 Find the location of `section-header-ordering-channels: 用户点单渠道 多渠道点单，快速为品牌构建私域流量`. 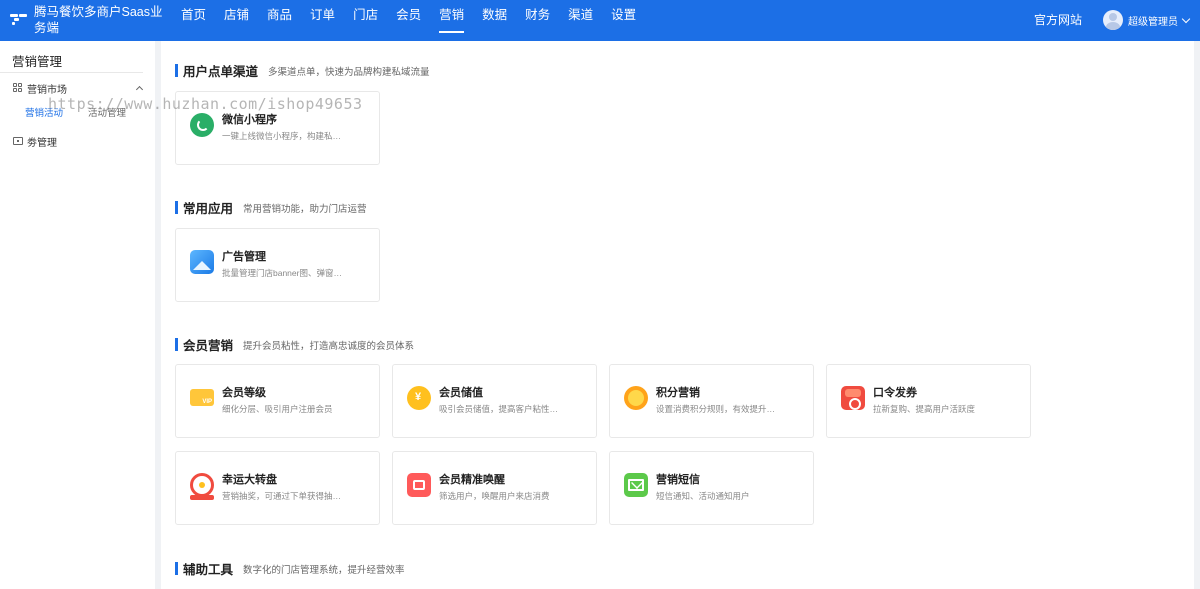

section-header-ordering-channels: 用户点单渠道 多渠道点单，快速为品牌构建私域流量 is located at coordinates (302, 70).